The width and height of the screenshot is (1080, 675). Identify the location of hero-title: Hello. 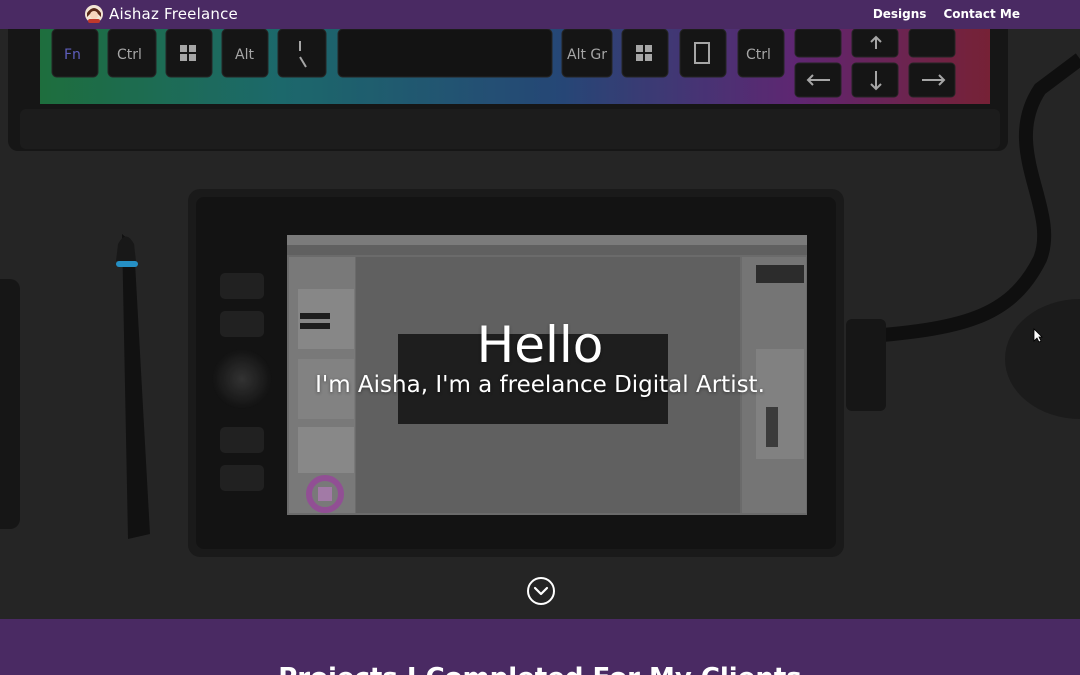
(540, 345).